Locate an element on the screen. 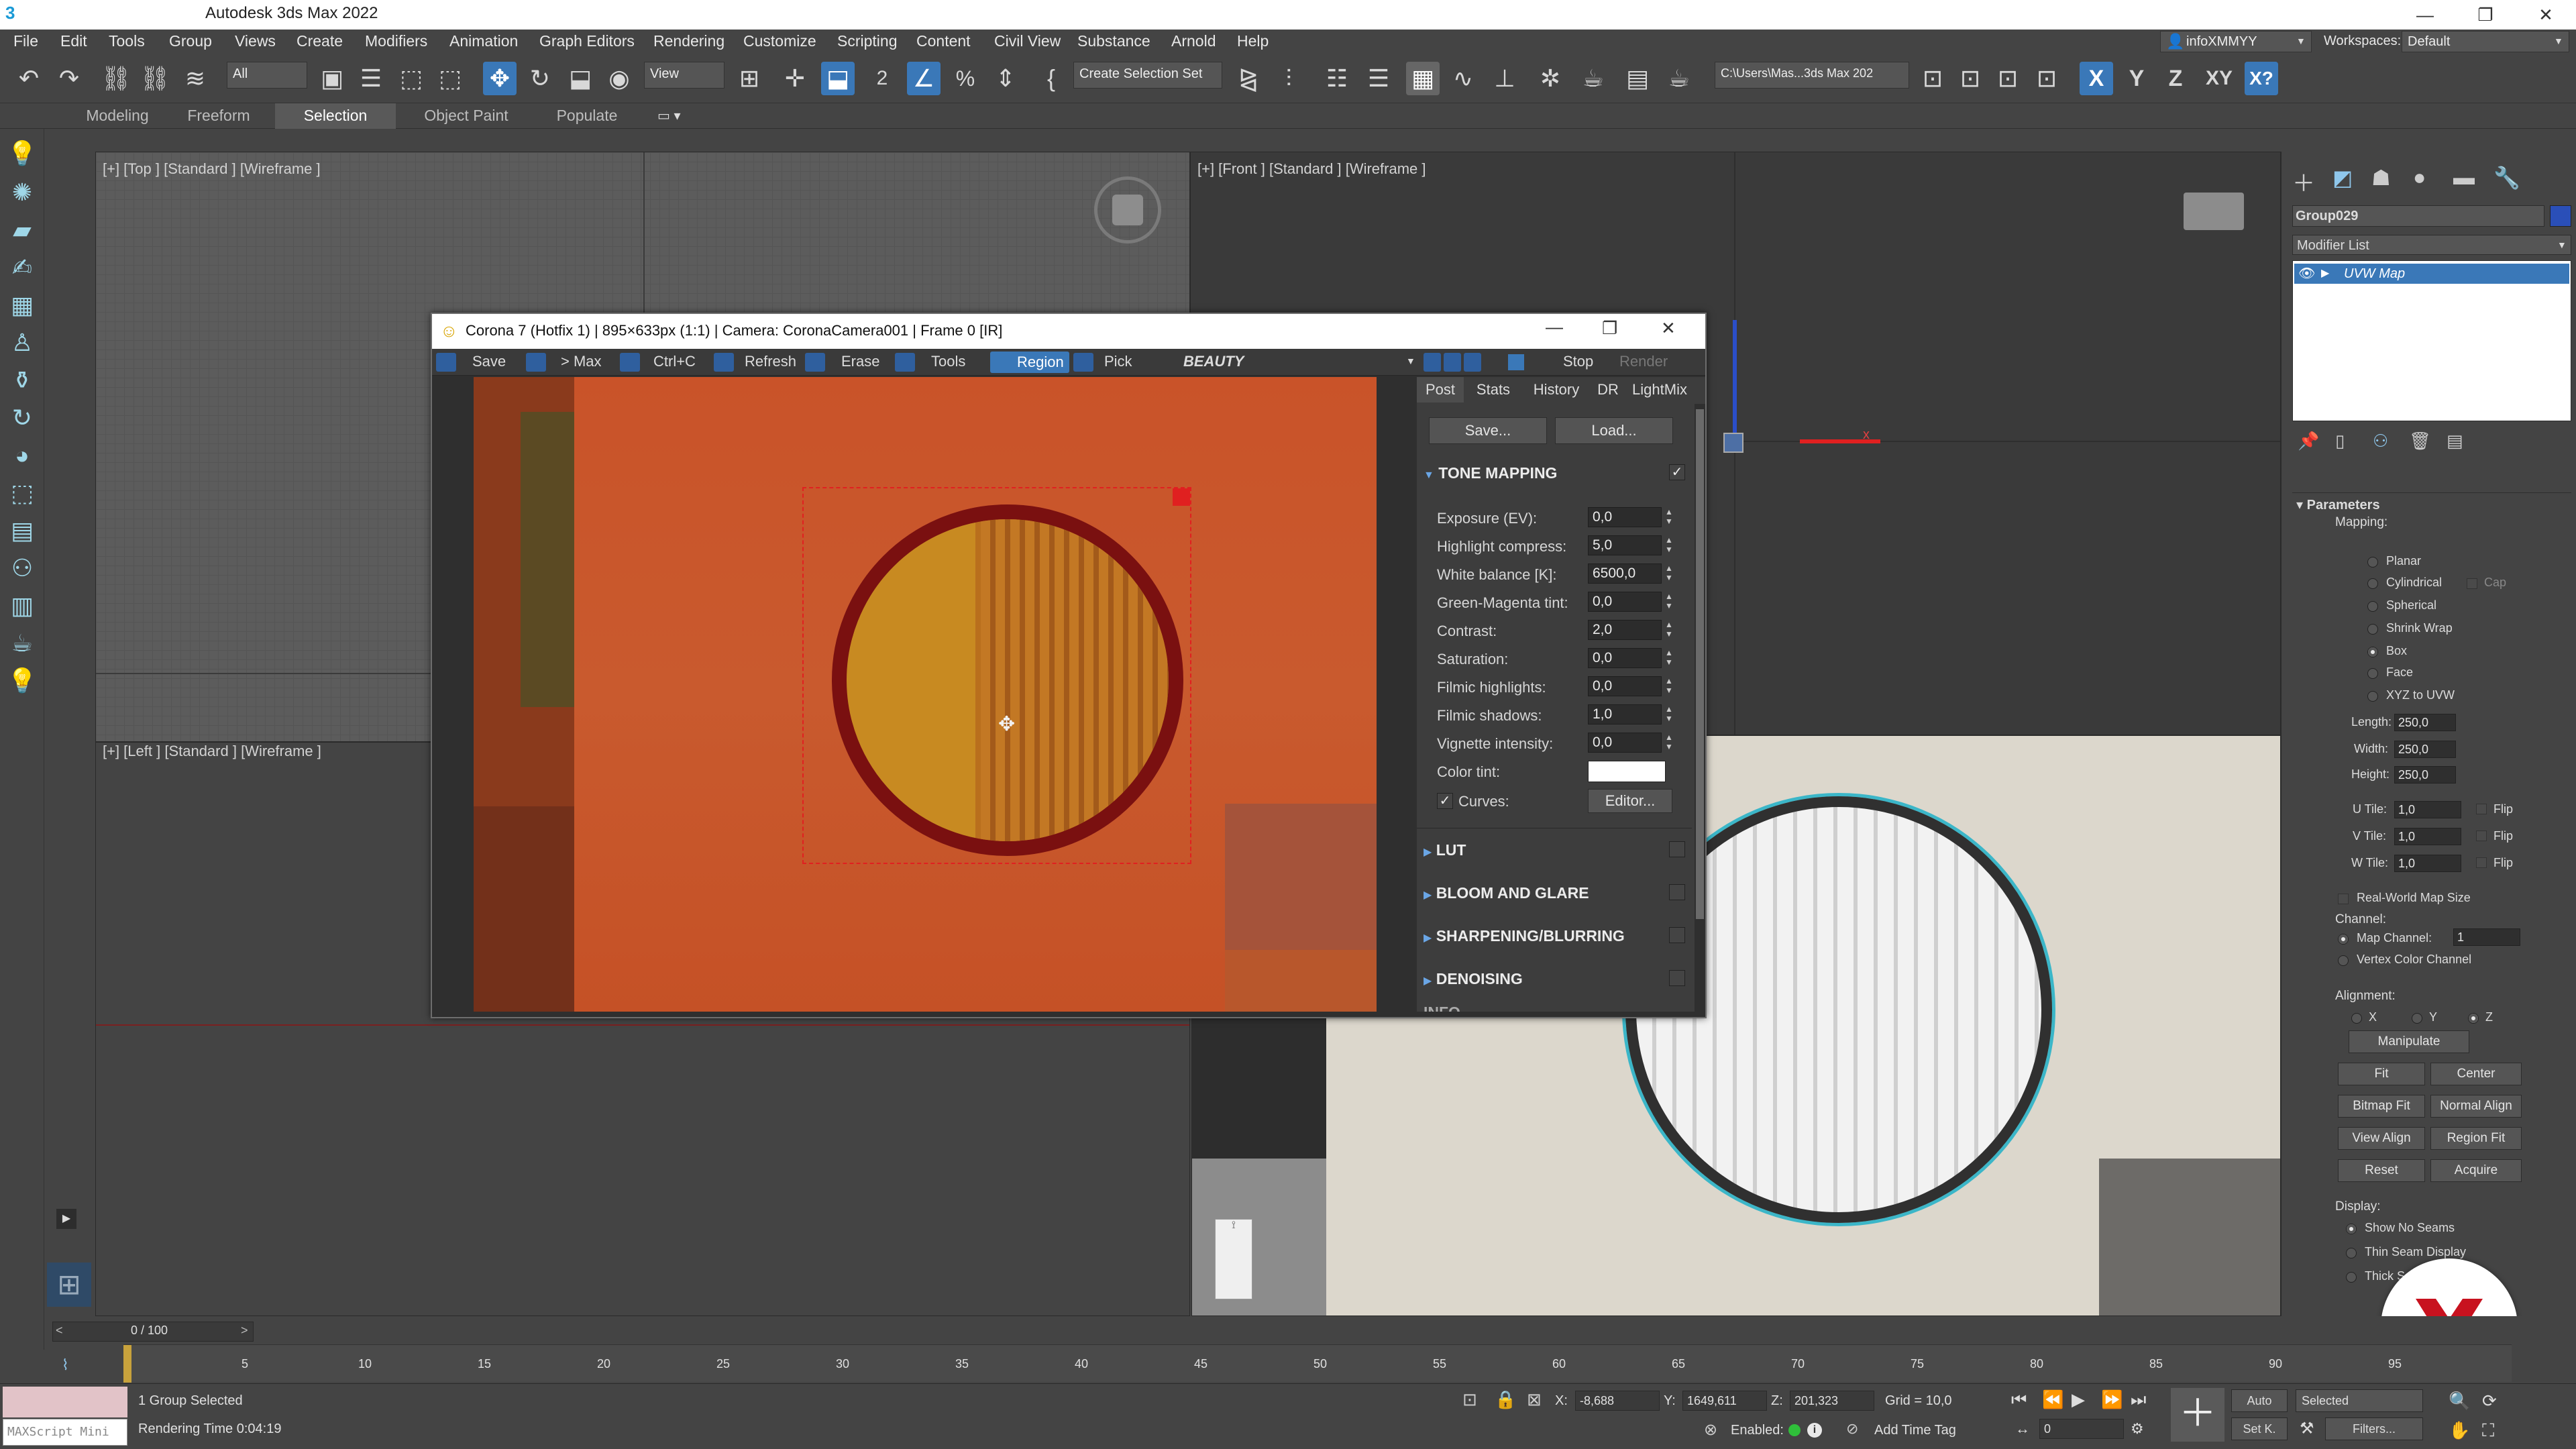  contrast-spinner: ▲ ▼ is located at coordinates (1669, 630).